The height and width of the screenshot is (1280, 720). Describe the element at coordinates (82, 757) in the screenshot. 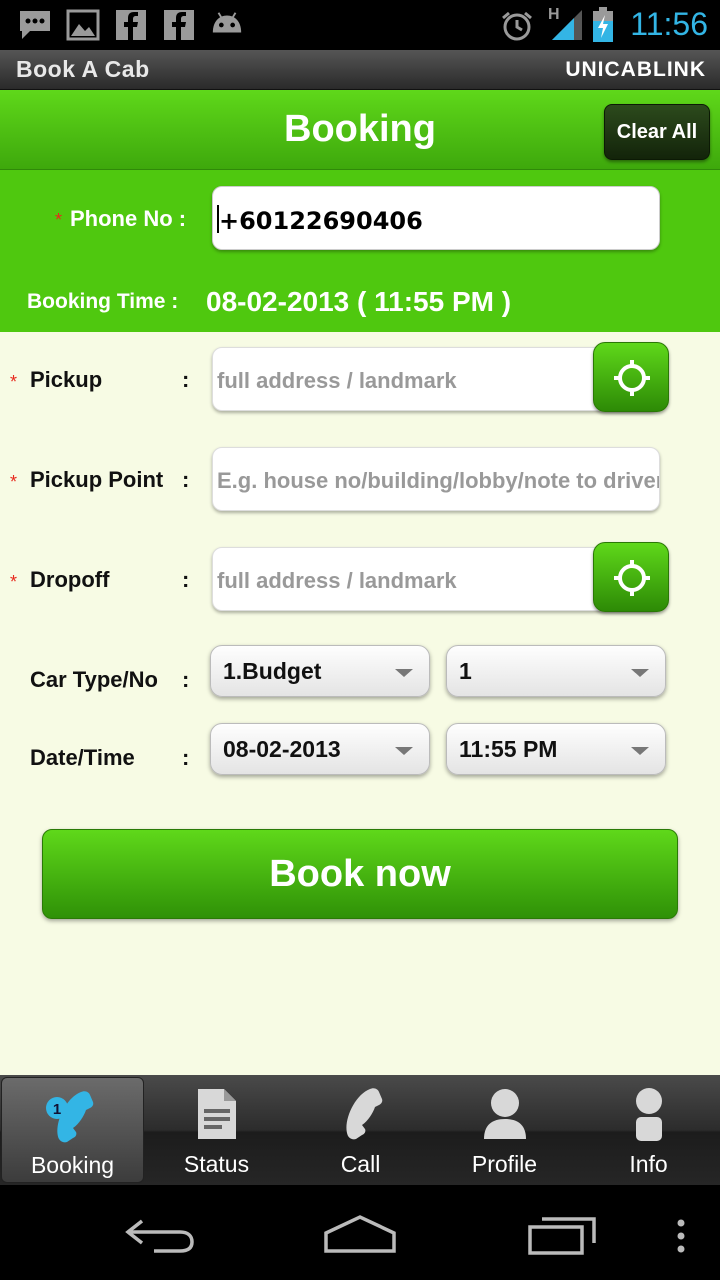

I see `datetime-label: Date/Time` at that location.